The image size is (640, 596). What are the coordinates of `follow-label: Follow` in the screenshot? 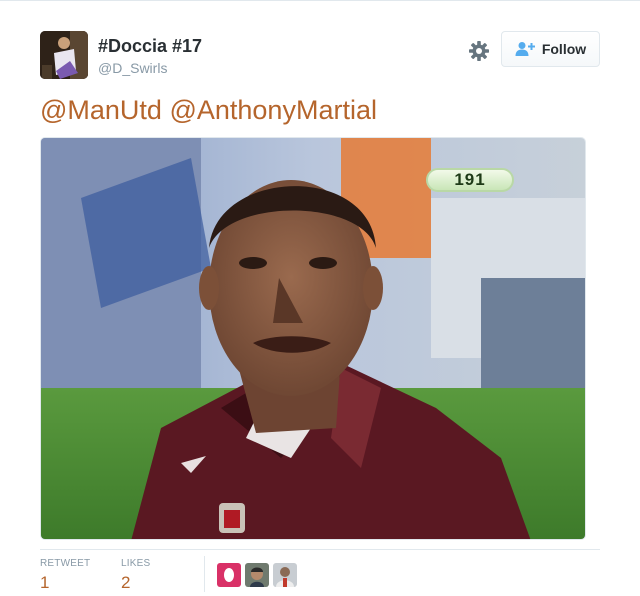 It's located at (564, 49).